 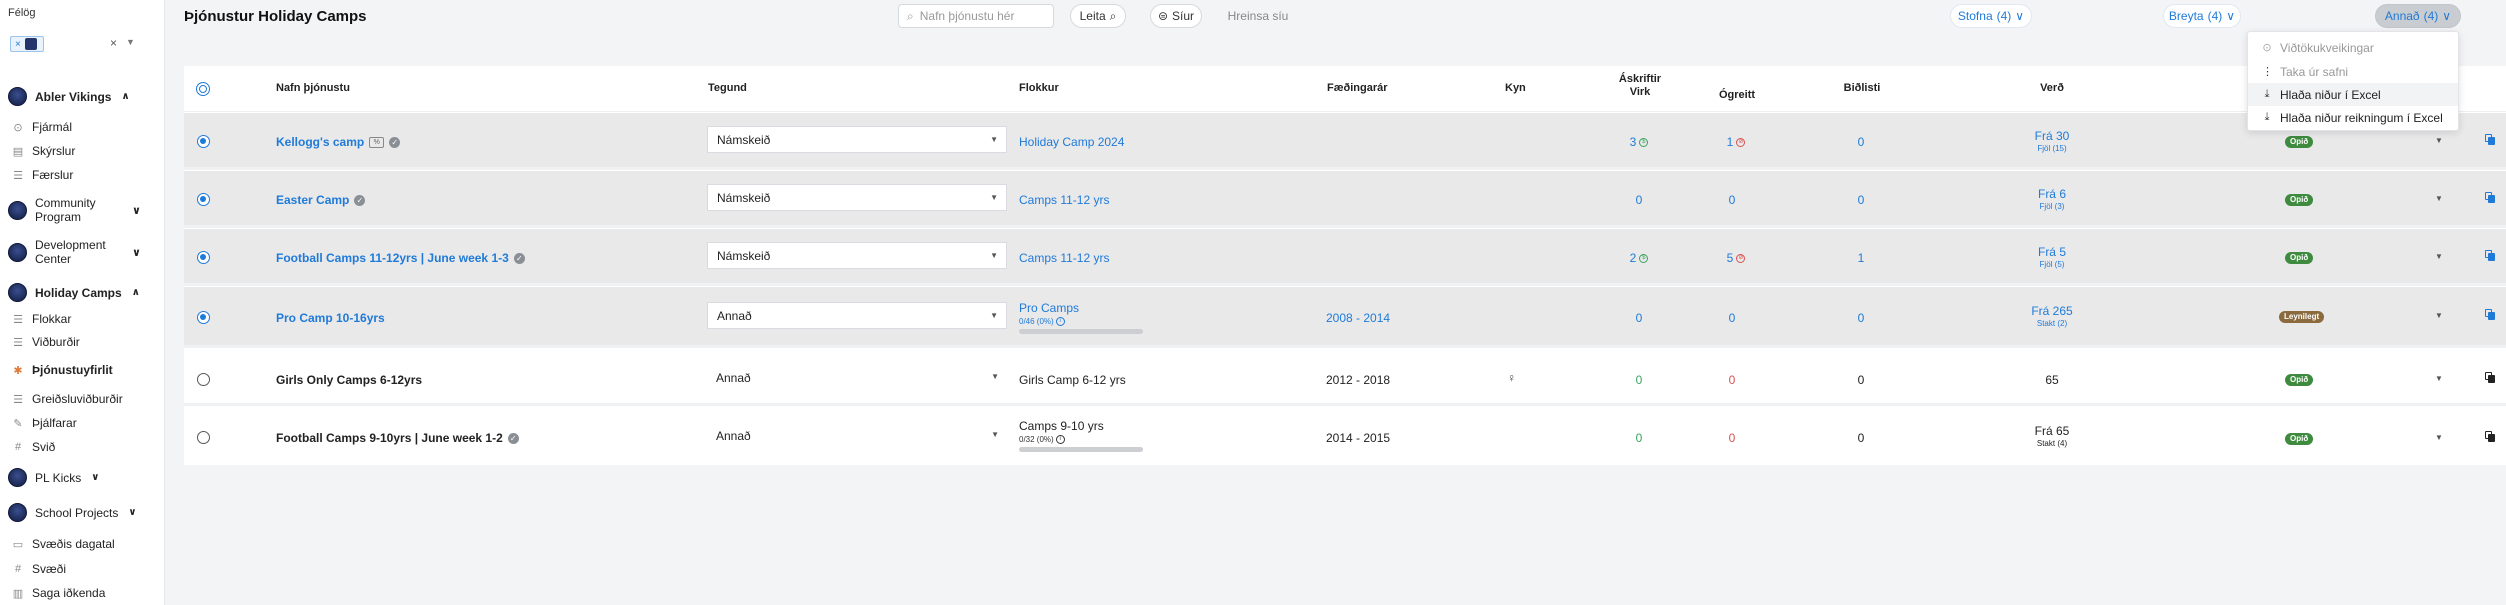 What do you see at coordinates (1039, 88) in the screenshot?
I see `col-category: Flokkur` at bounding box center [1039, 88].